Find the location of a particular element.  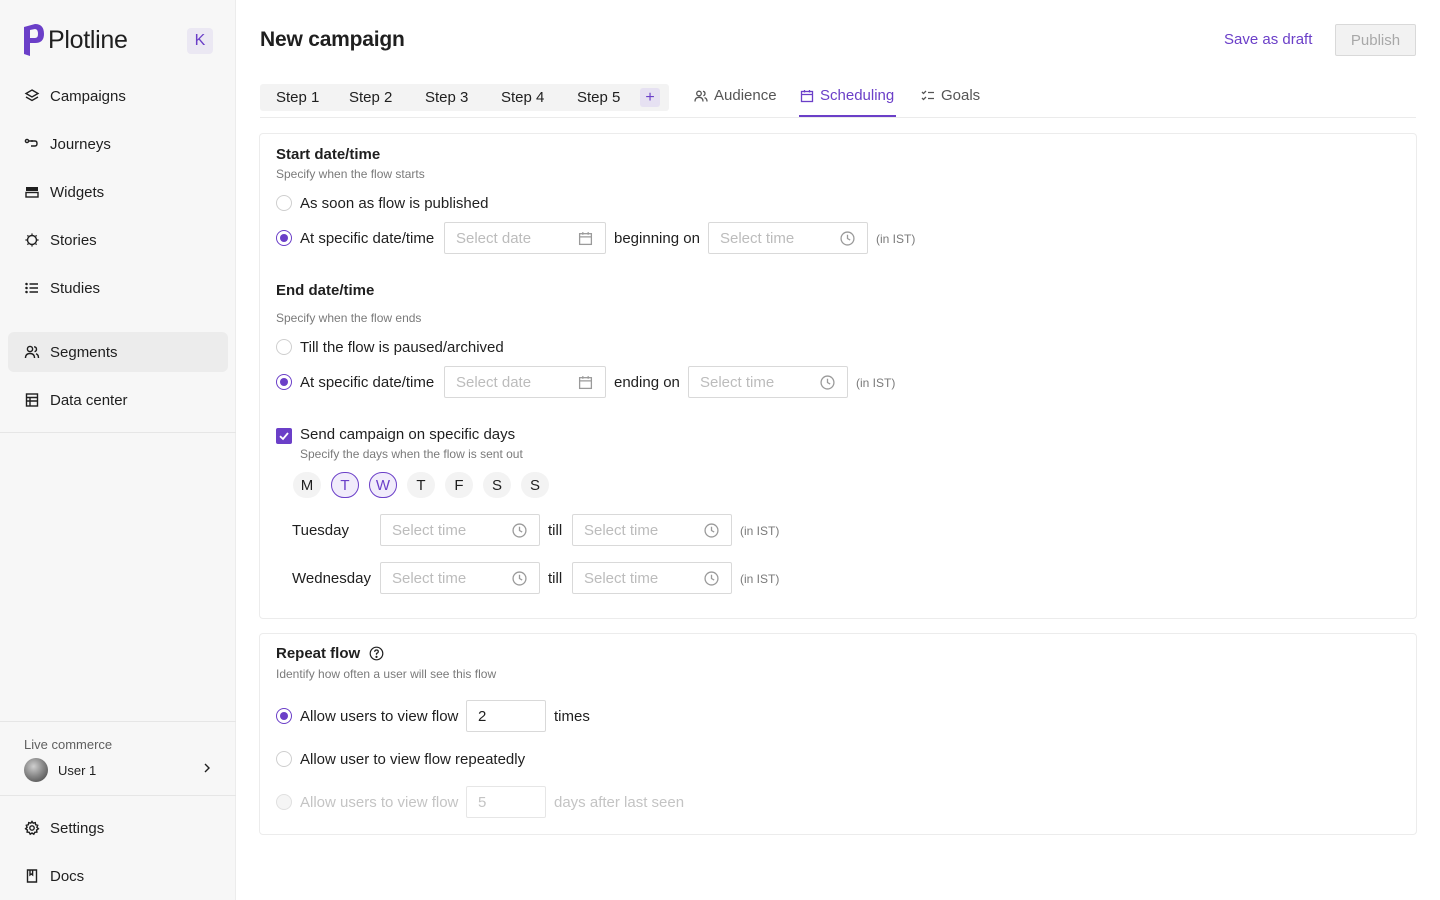

wednesday-to-time-input: Select time is located at coordinates (652, 578).